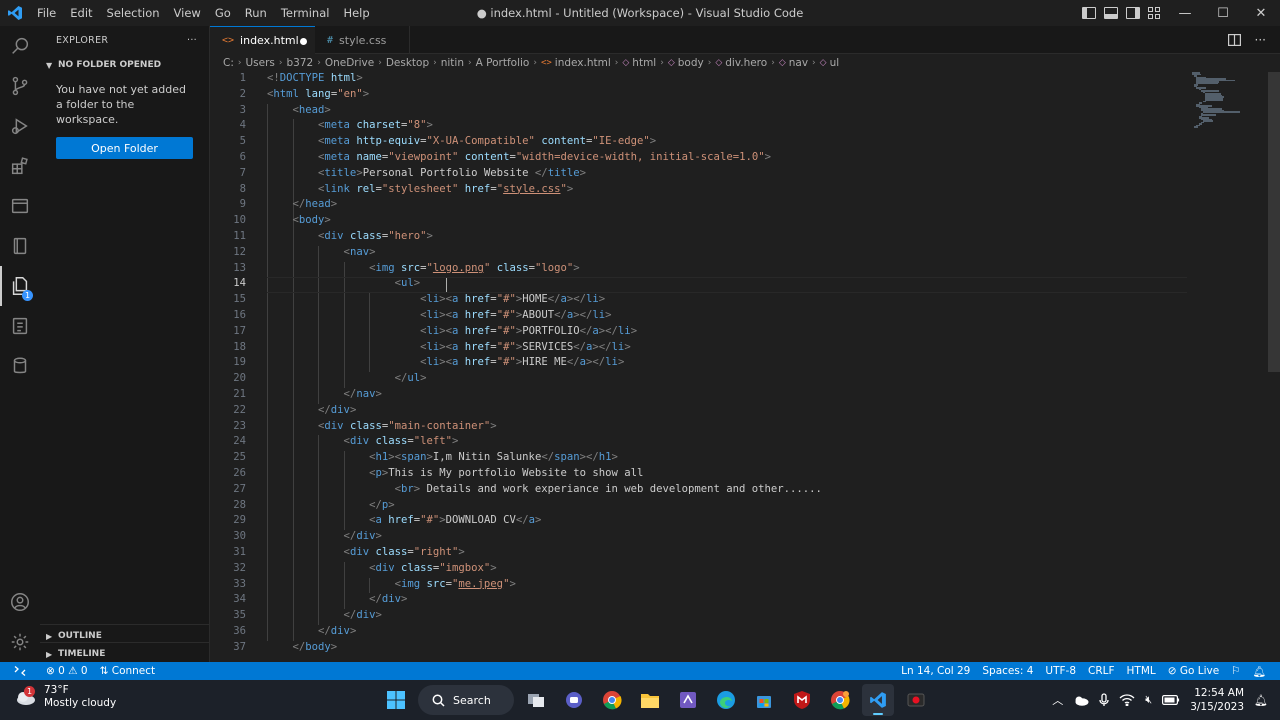  I want to click on menu-view: View, so click(187, 13).